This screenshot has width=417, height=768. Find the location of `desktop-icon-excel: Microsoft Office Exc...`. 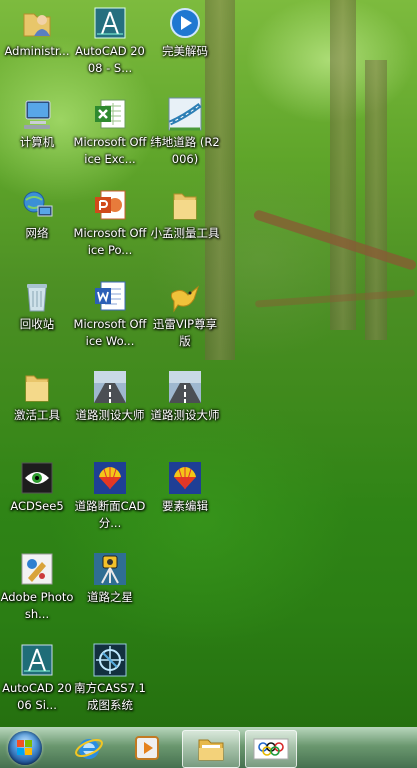

desktop-icon-excel: Microsoft Office Exc... is located at coordinates (110, 137).